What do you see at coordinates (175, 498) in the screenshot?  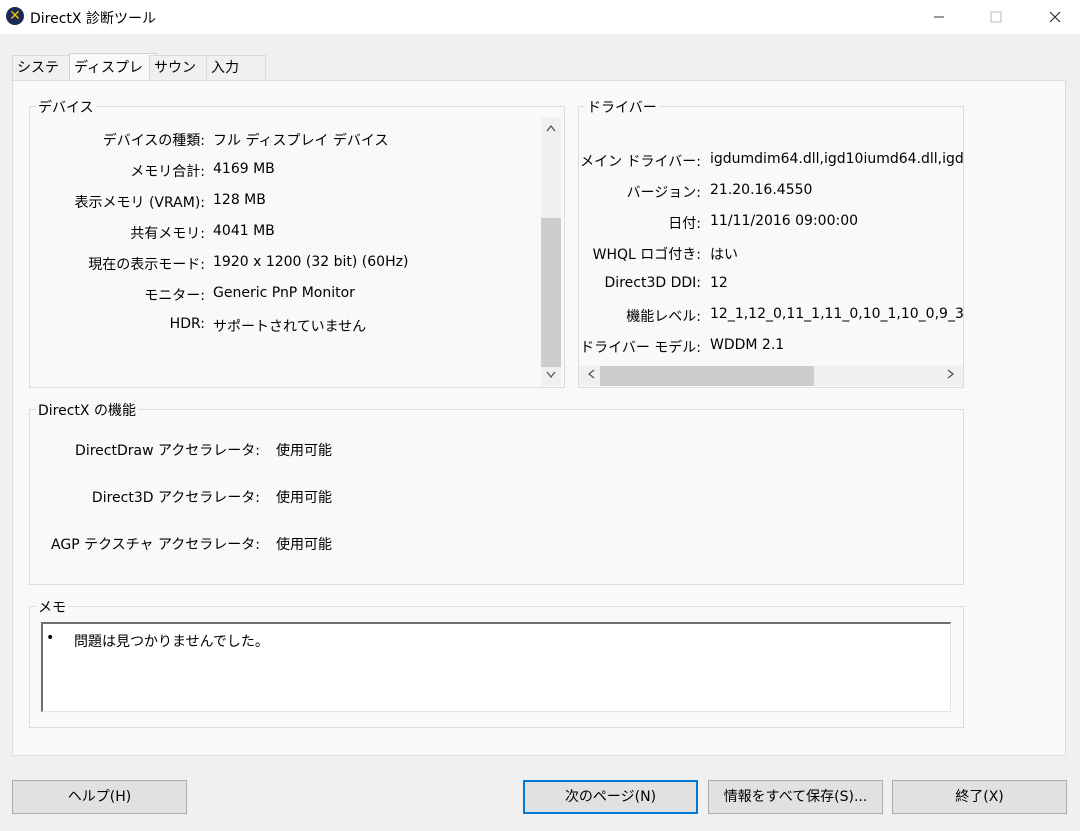 I see `direct3d-label: Direct3D アクセラレータ:` at bounding box center [175, 498].